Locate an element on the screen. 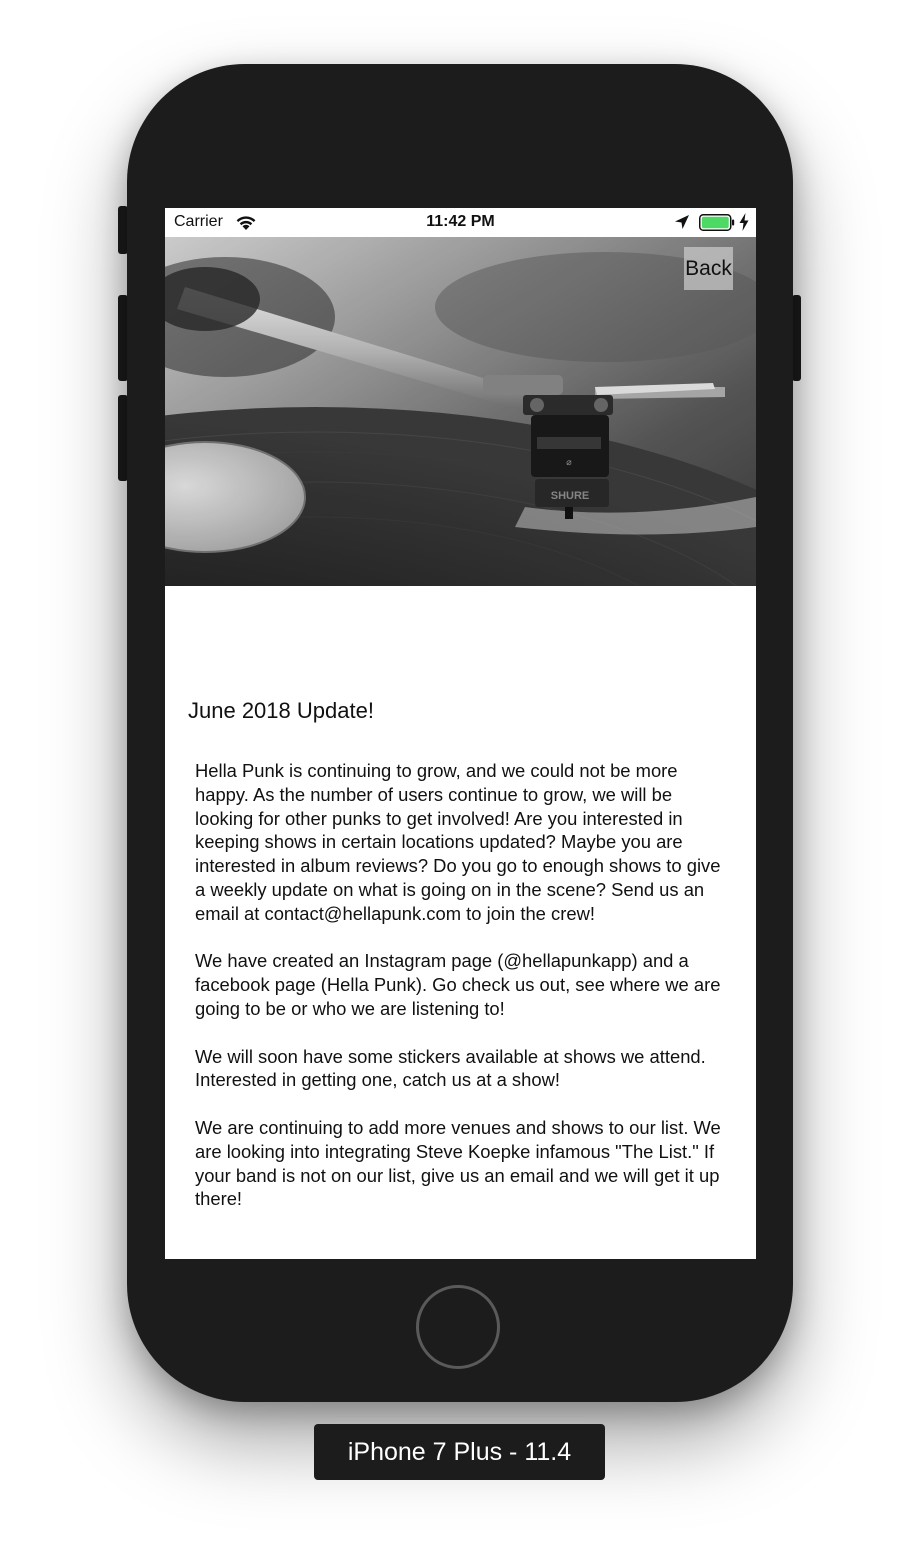  battery-icon is located at coordinates (717, 222).